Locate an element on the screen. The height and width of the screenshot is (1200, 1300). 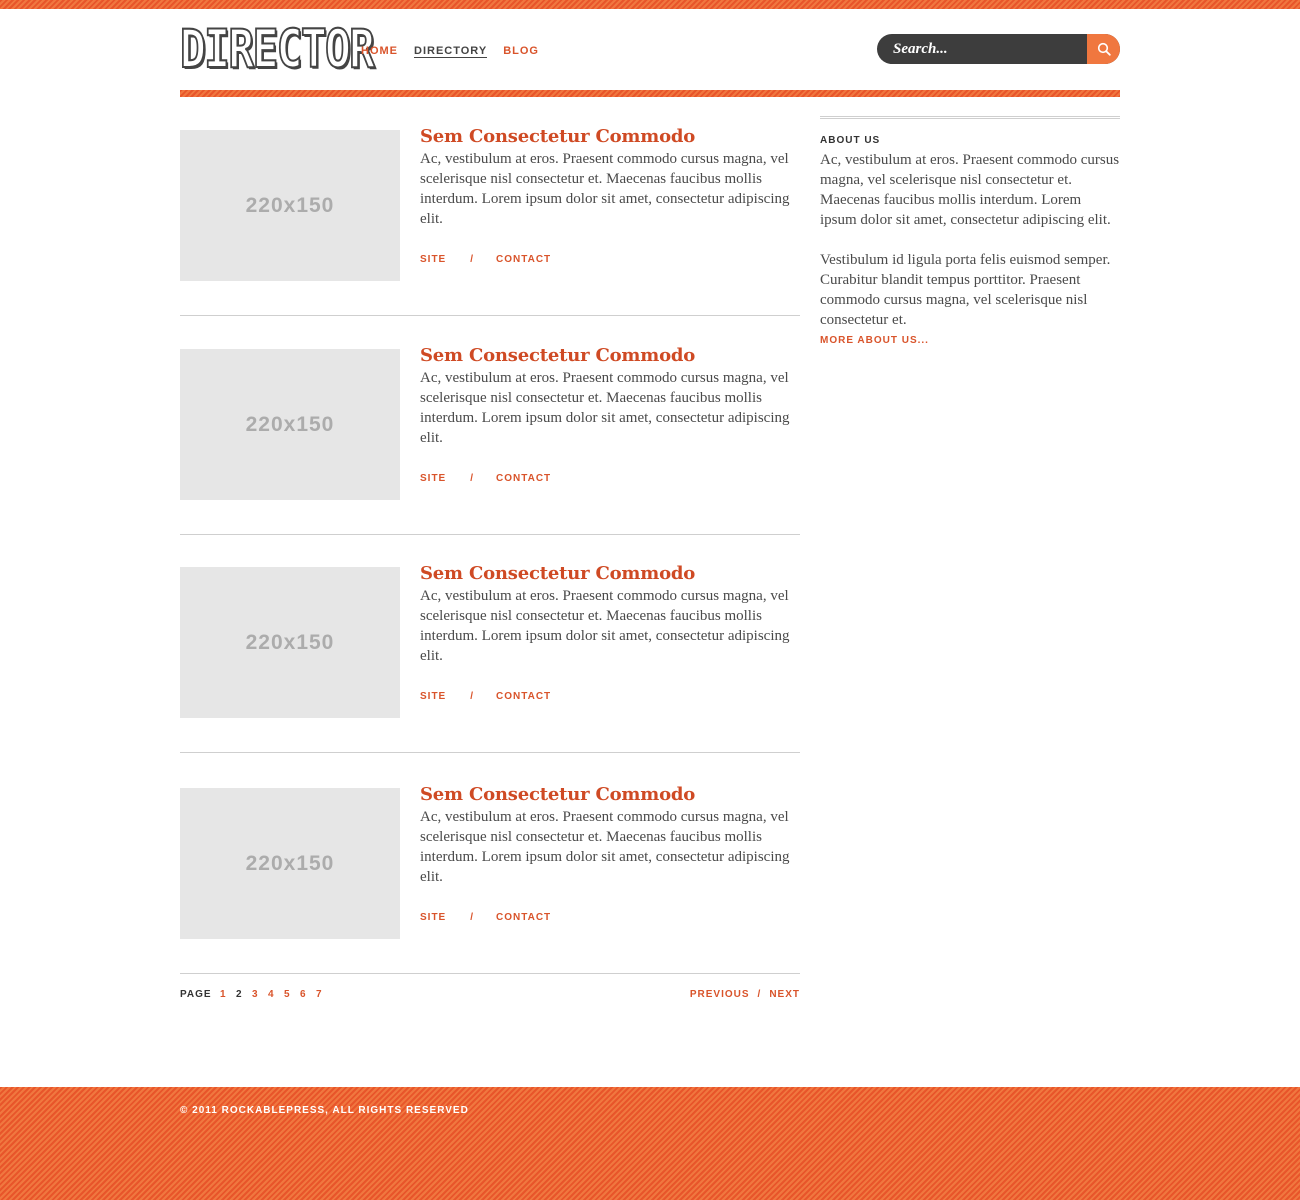
search-button is located at coordinates (1103, 49).